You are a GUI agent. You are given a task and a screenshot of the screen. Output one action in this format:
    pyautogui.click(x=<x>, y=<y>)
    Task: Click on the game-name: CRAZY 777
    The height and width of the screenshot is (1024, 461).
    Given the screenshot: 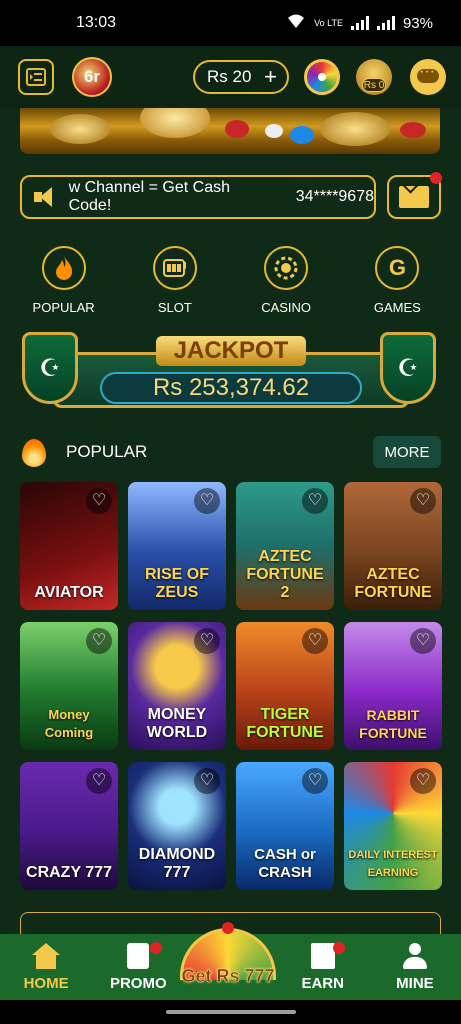 What is the action you would take?
    pyautogui.click(x=69, y=872)
    